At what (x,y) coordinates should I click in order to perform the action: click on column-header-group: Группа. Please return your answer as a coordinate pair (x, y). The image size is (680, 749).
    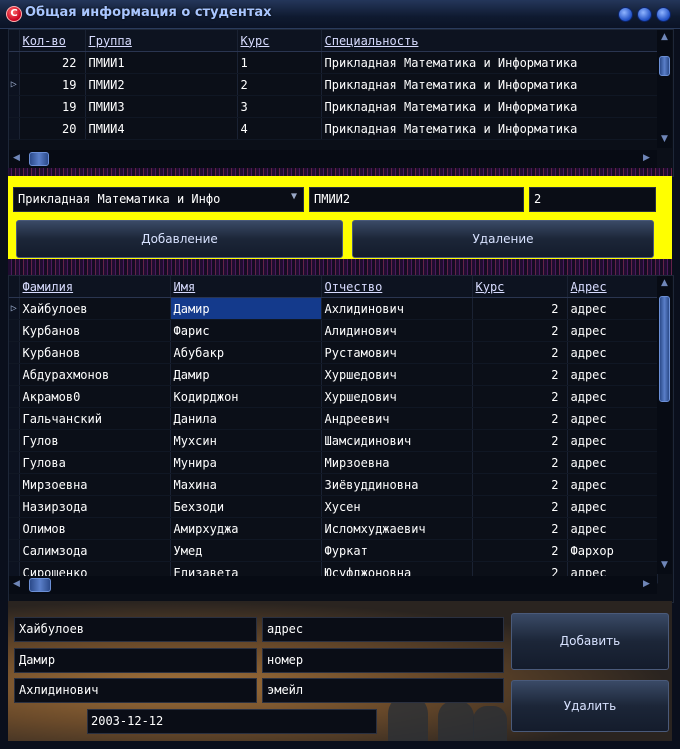
    Looking at the image, I should click on (161, 41).